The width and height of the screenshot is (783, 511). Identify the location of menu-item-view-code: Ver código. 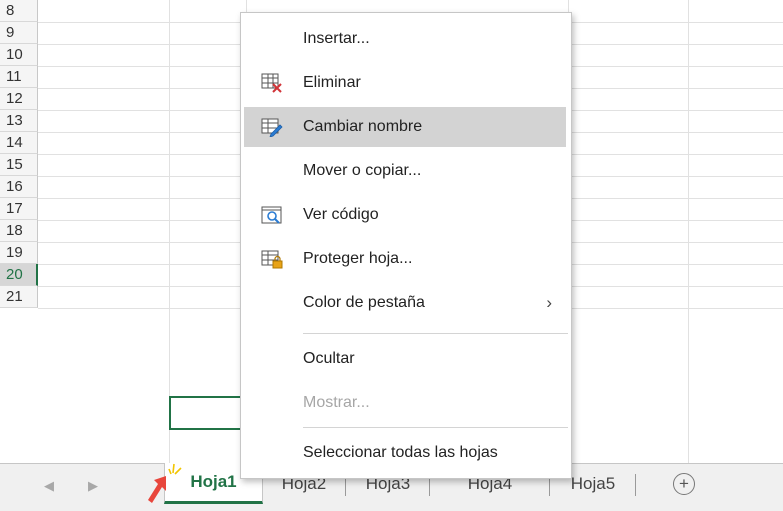
(405, 215).